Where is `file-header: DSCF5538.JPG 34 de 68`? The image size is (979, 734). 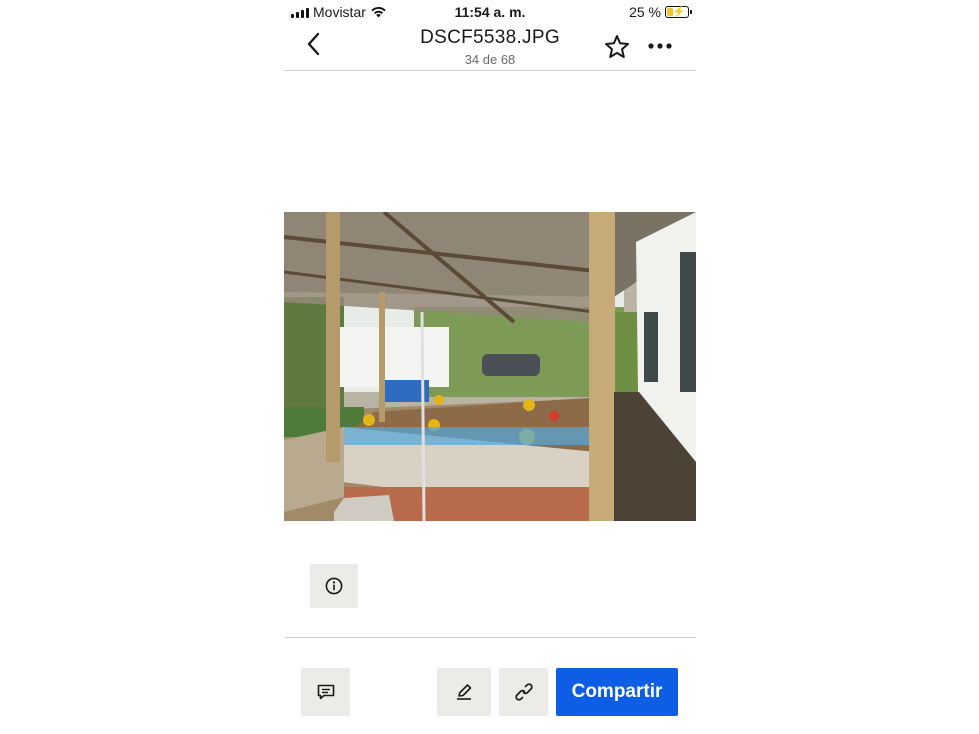 file-header: DSCF5538.JPG 34 de 68 is located at coordinates (490, 47).